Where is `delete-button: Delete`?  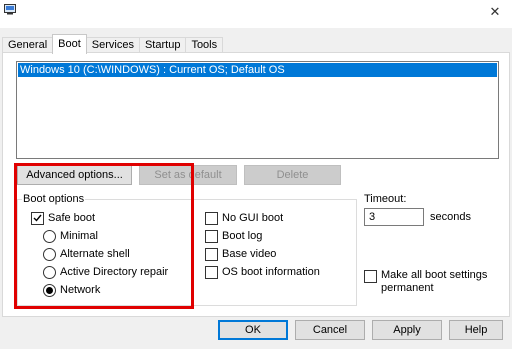 delete-button: Delete is located at coordinates (292, 175).